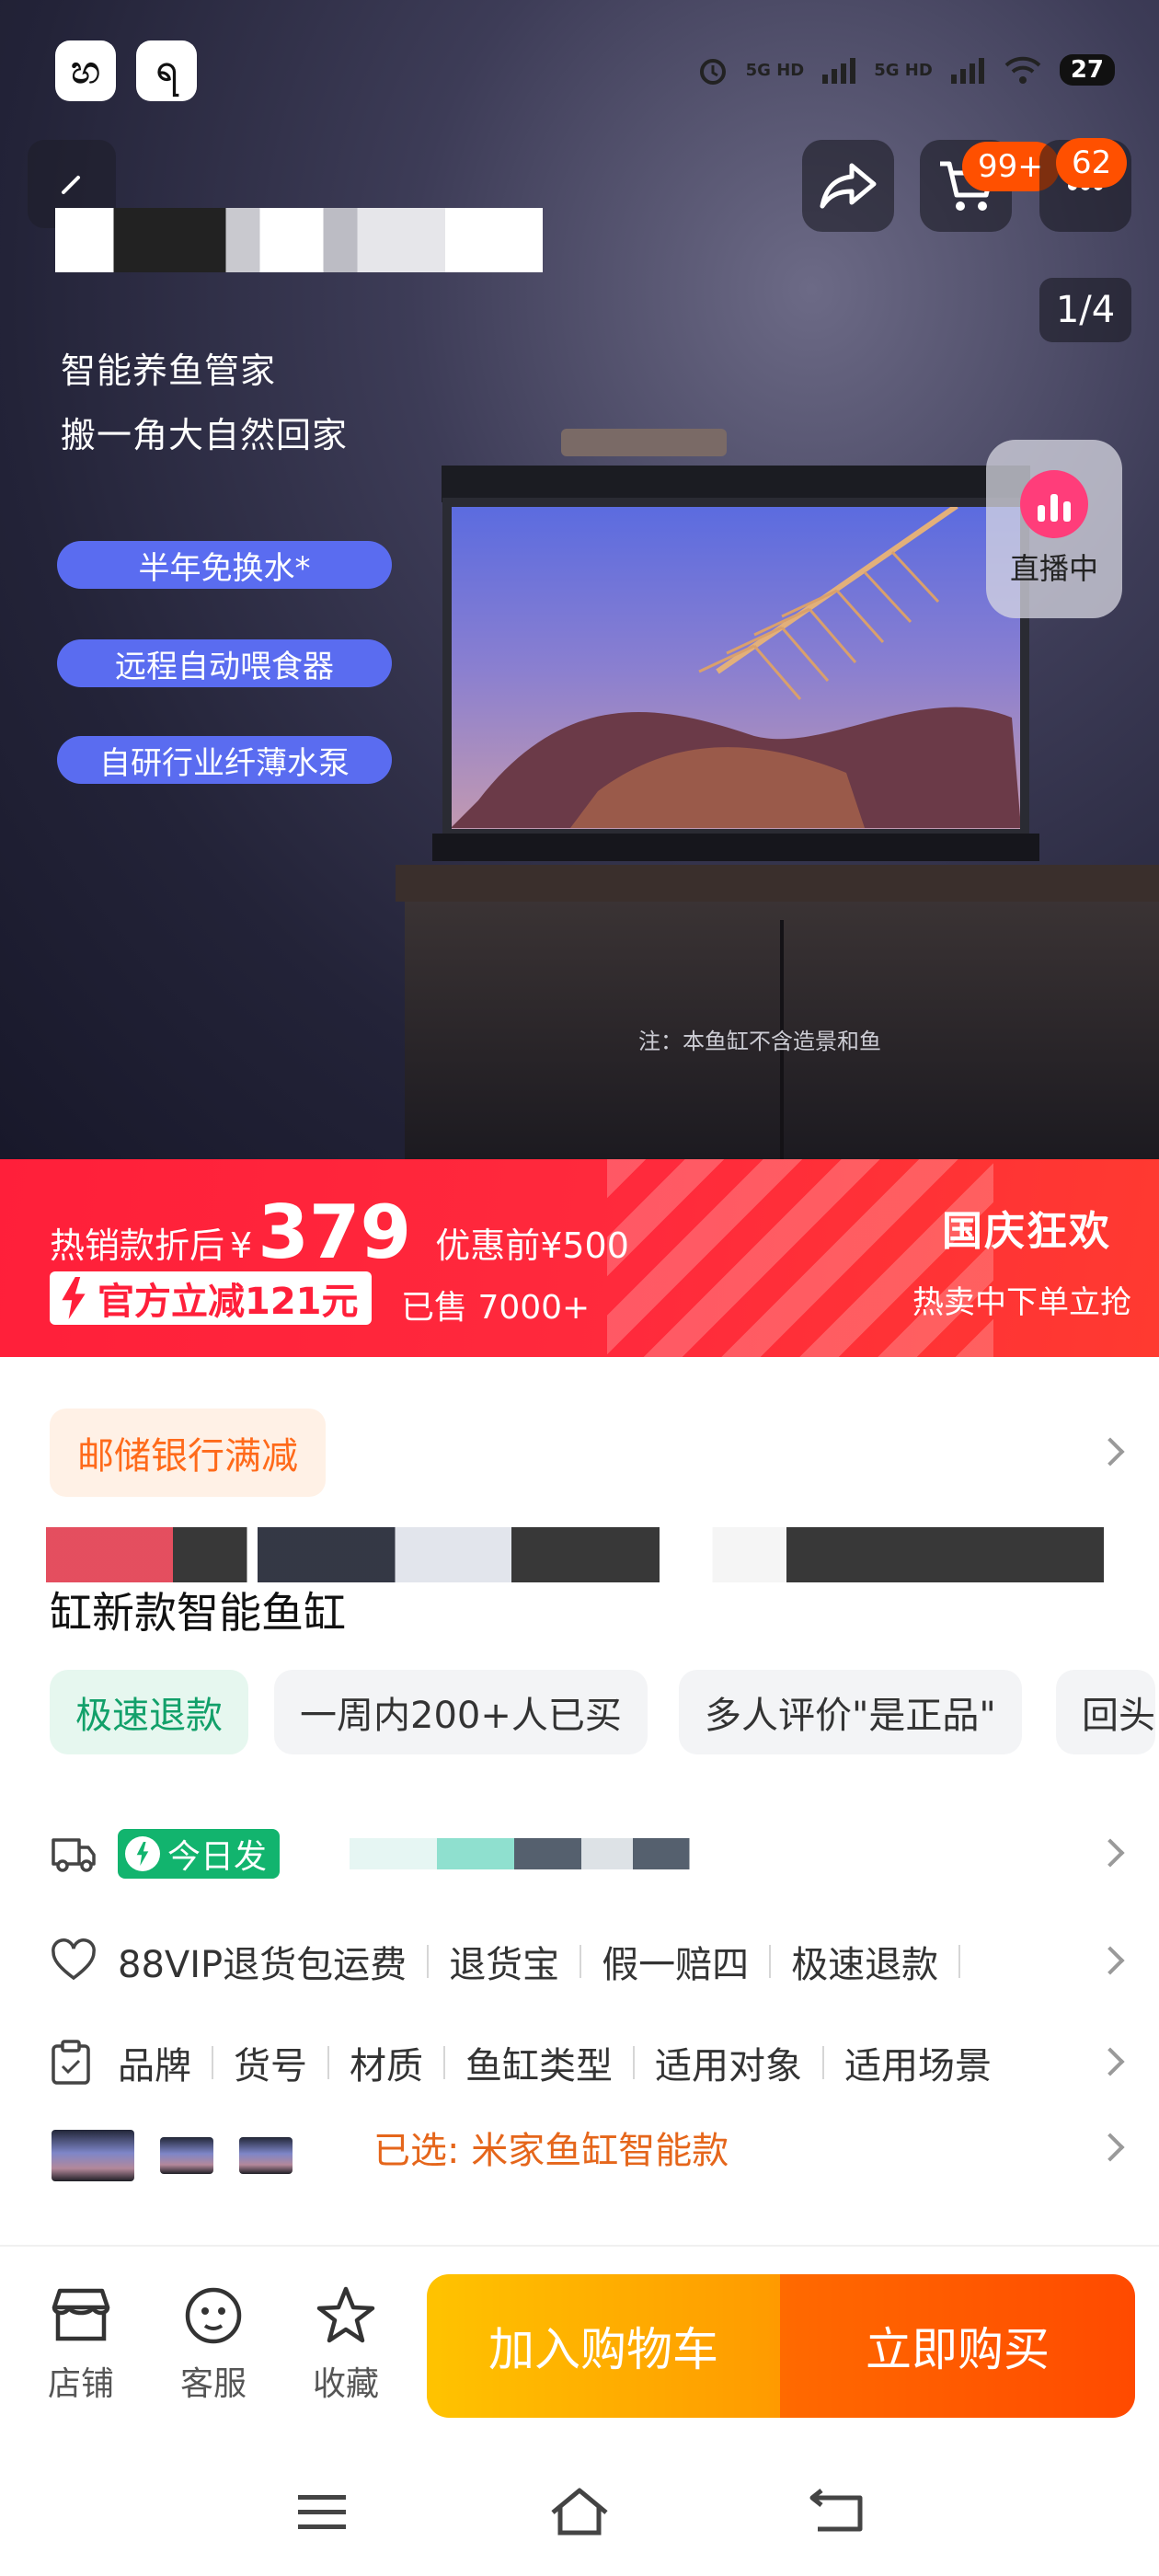 The height and width of the screenshot is (2576, 1159). Describe the element at coordinates (386, 2066) in the screenshot. I see `param-material: 材质` at that location.